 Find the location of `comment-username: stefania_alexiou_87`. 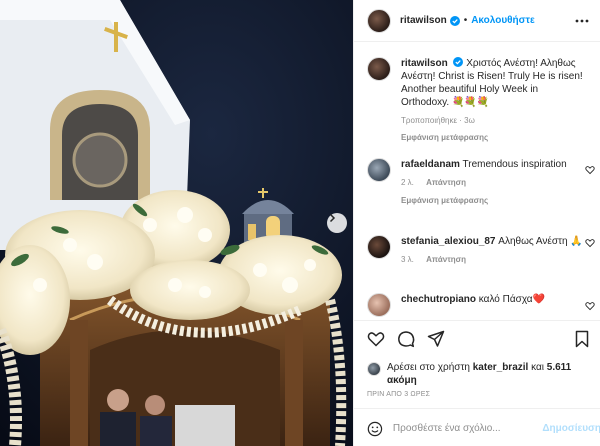

comment-username: stefania_alexiou_87 is located at coordinates (448, 241).